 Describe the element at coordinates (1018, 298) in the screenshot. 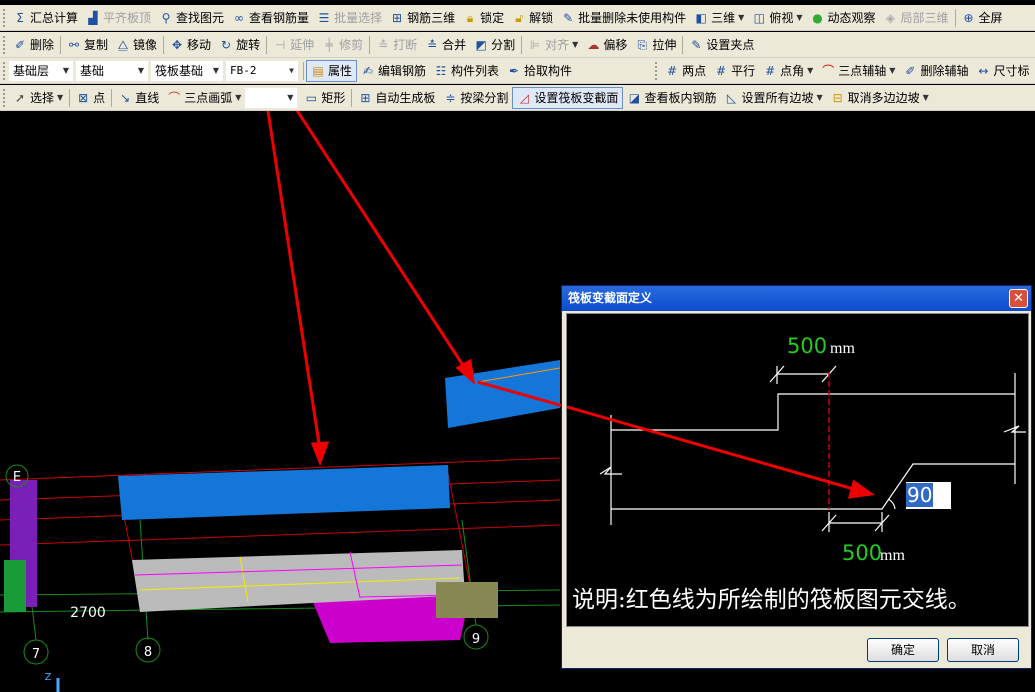

I see `close-button: ✕` at that location.